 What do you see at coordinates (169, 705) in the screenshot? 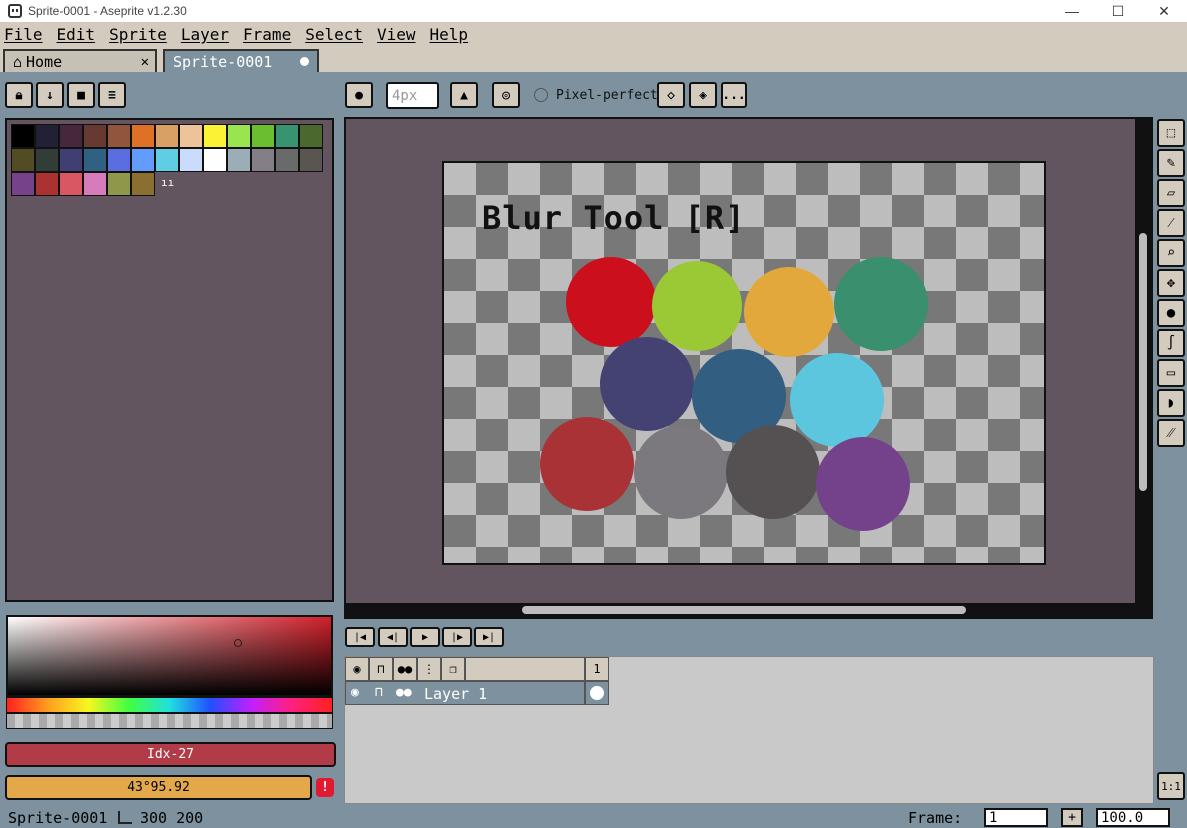
I see `hue-slider` at bounding box center [169, 705].